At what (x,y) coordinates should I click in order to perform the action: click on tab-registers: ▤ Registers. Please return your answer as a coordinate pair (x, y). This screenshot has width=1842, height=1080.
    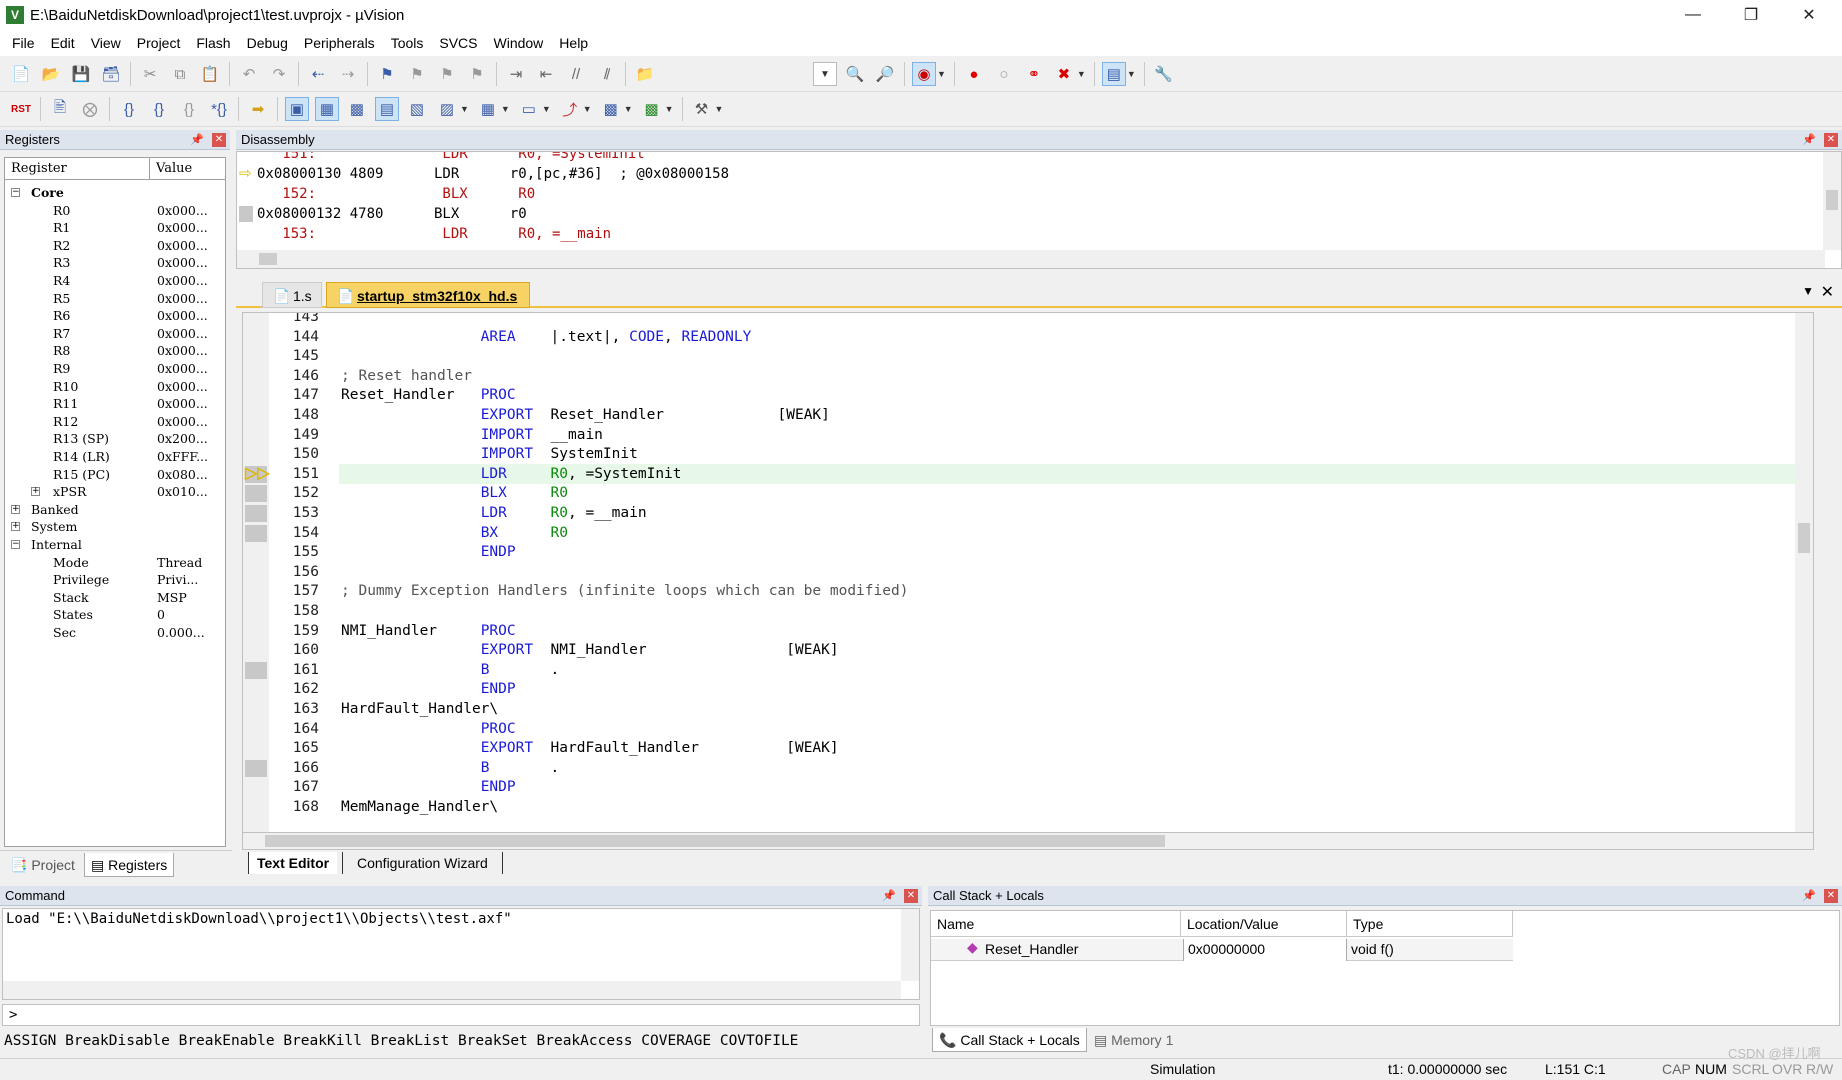
    Looking at the image, I should click on (129, 865).